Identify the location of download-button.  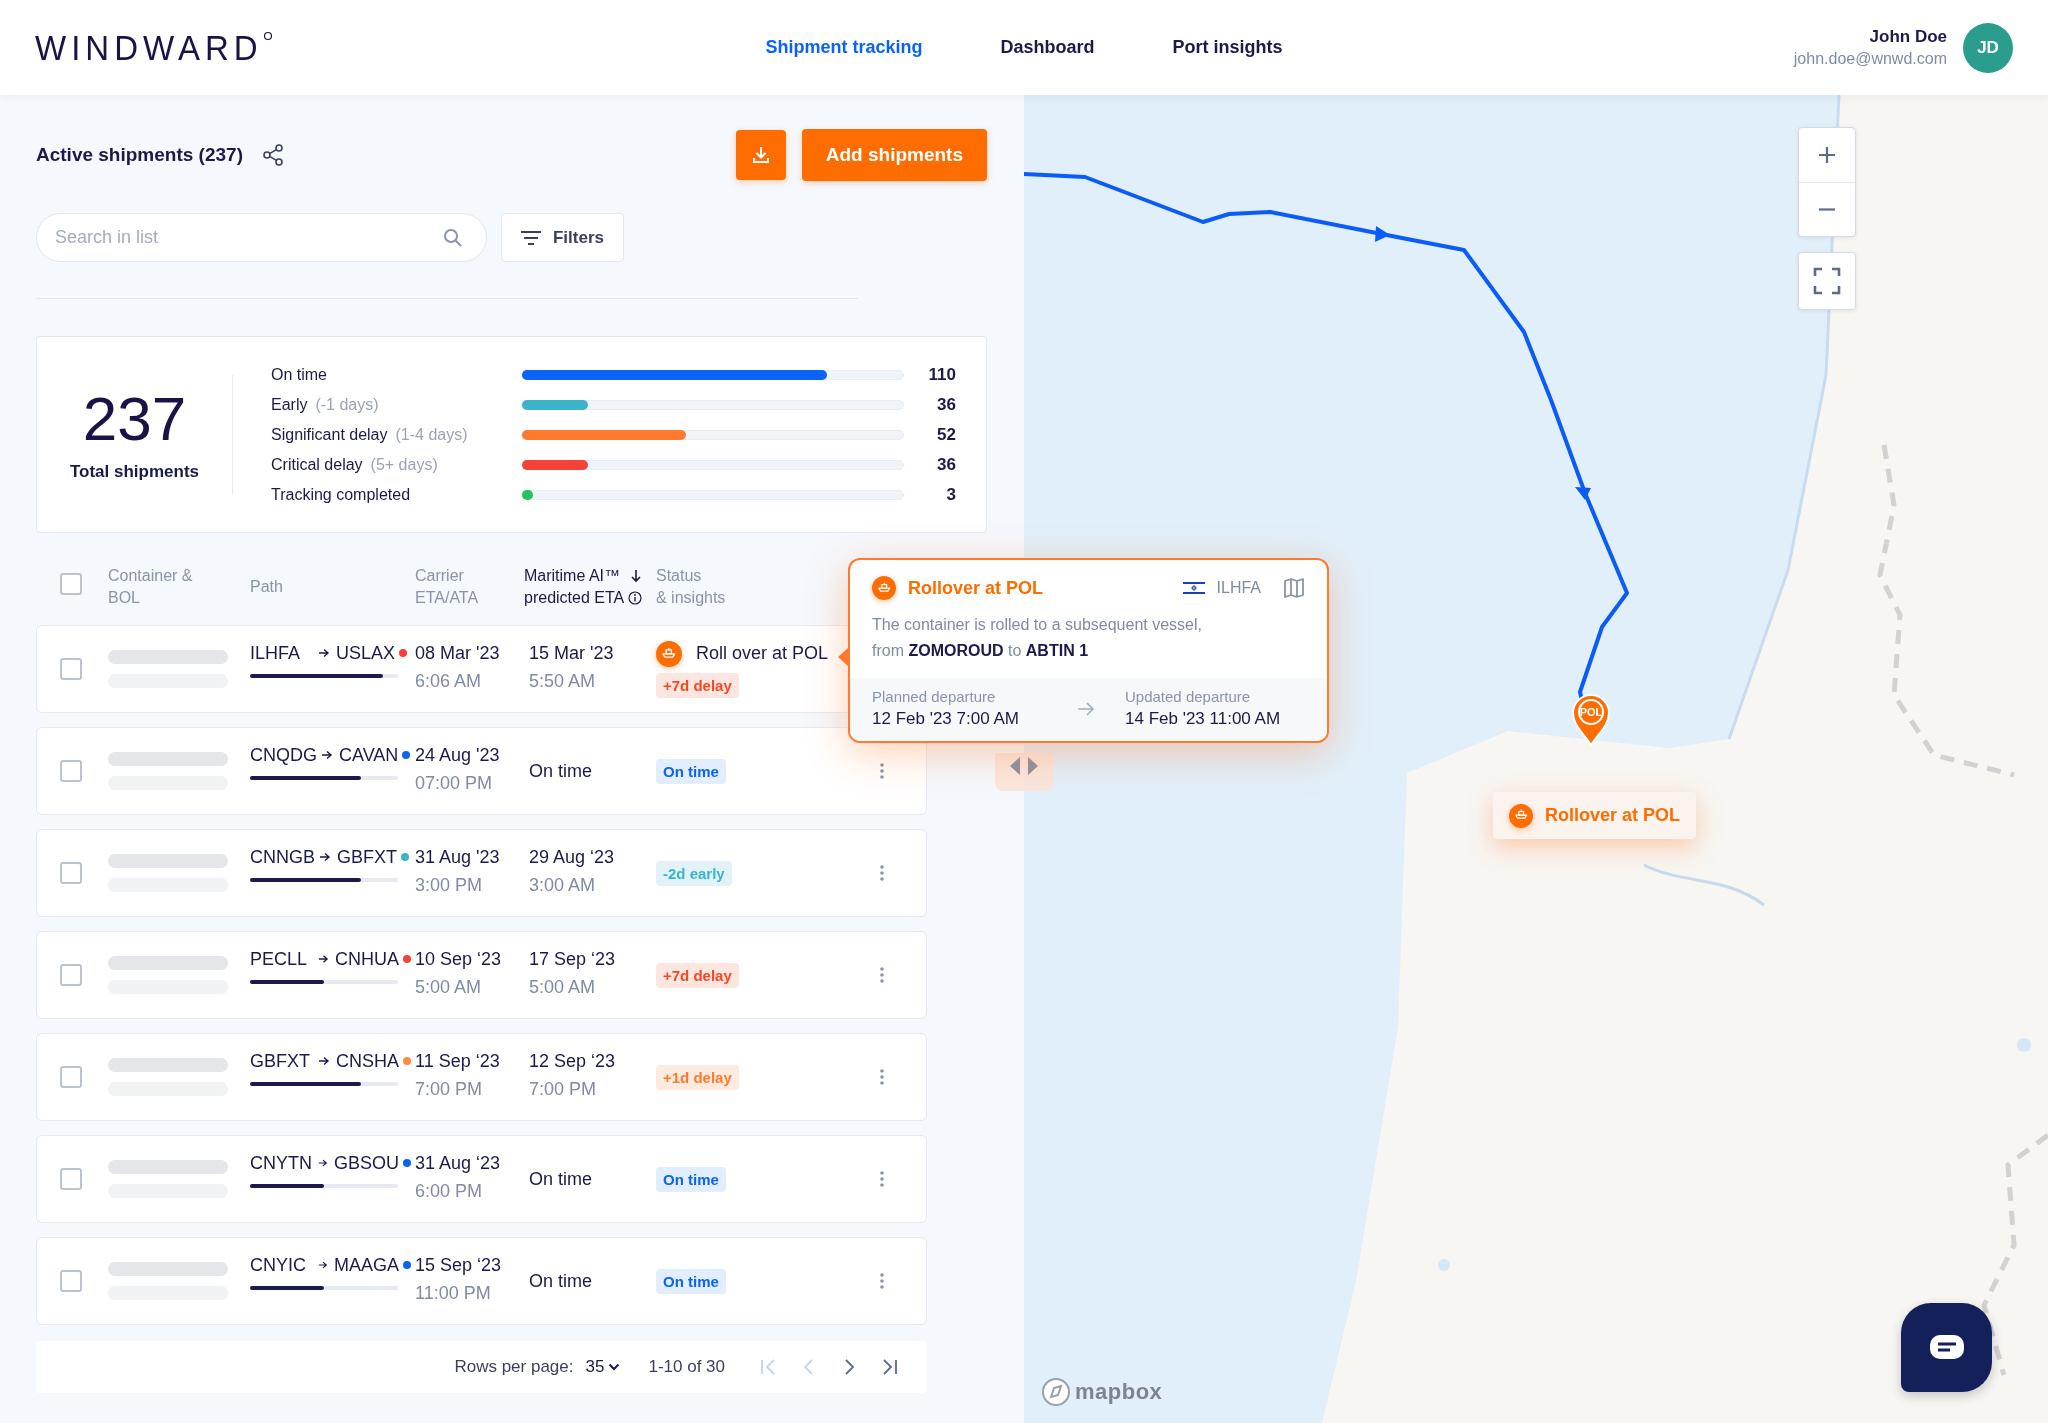
(760, 155).